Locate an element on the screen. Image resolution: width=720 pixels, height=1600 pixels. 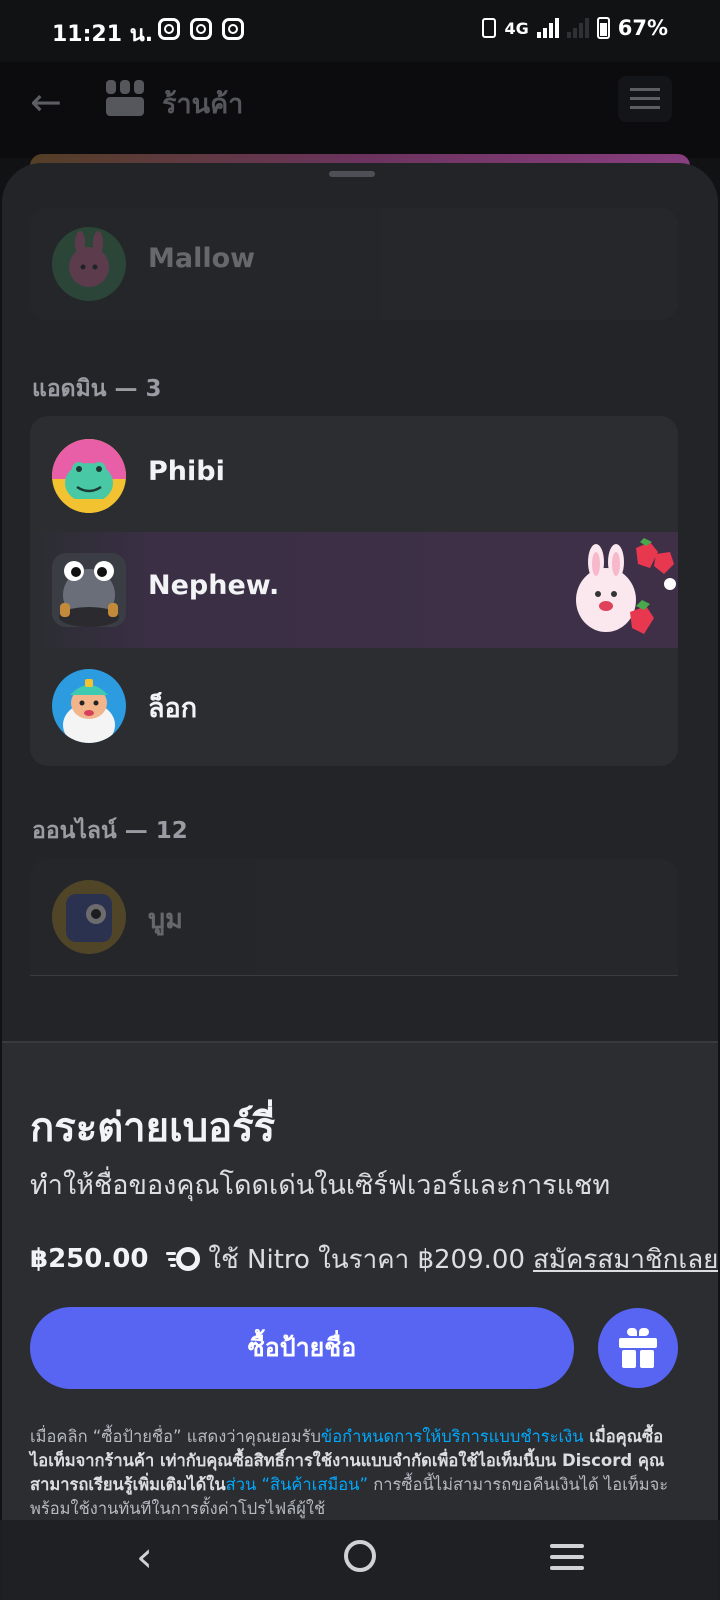
list-item-highlighted: Nephew. is located at coordinates (354, 590).